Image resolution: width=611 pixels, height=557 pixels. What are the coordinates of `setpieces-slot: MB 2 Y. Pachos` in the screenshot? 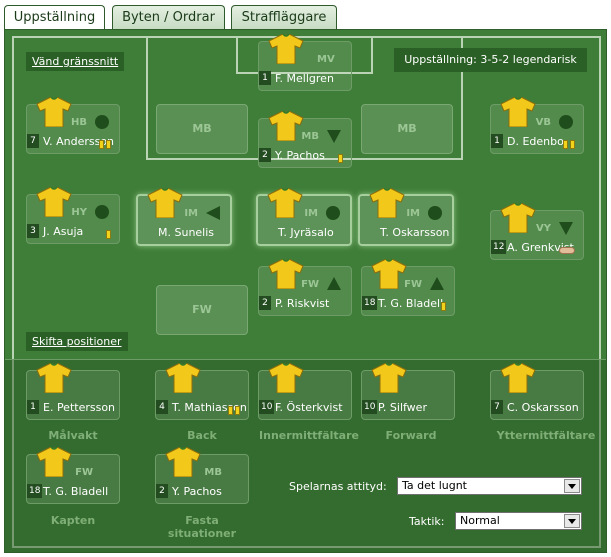 It's located at (202, 475).